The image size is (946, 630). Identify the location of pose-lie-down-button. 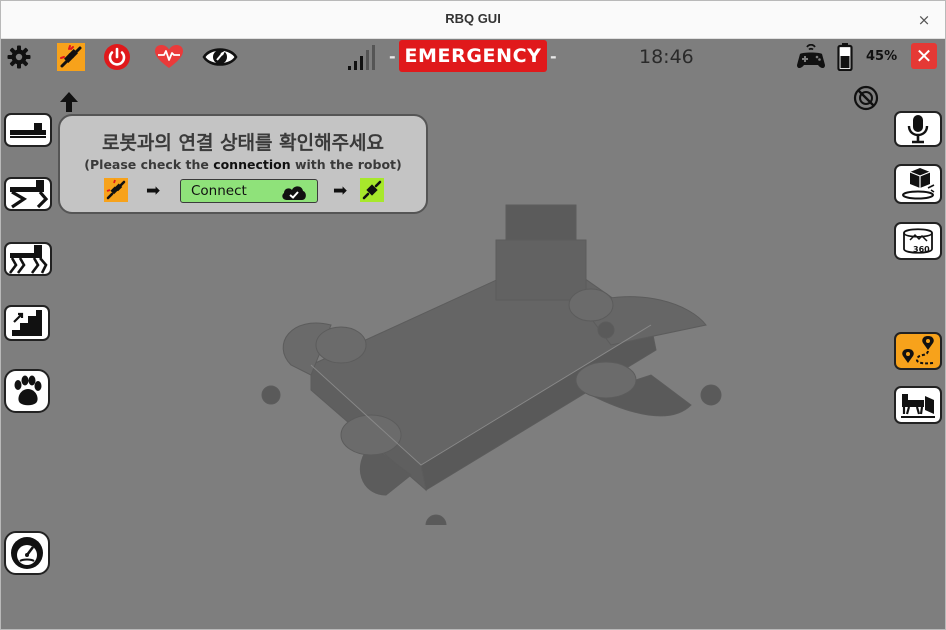
(28, 130).